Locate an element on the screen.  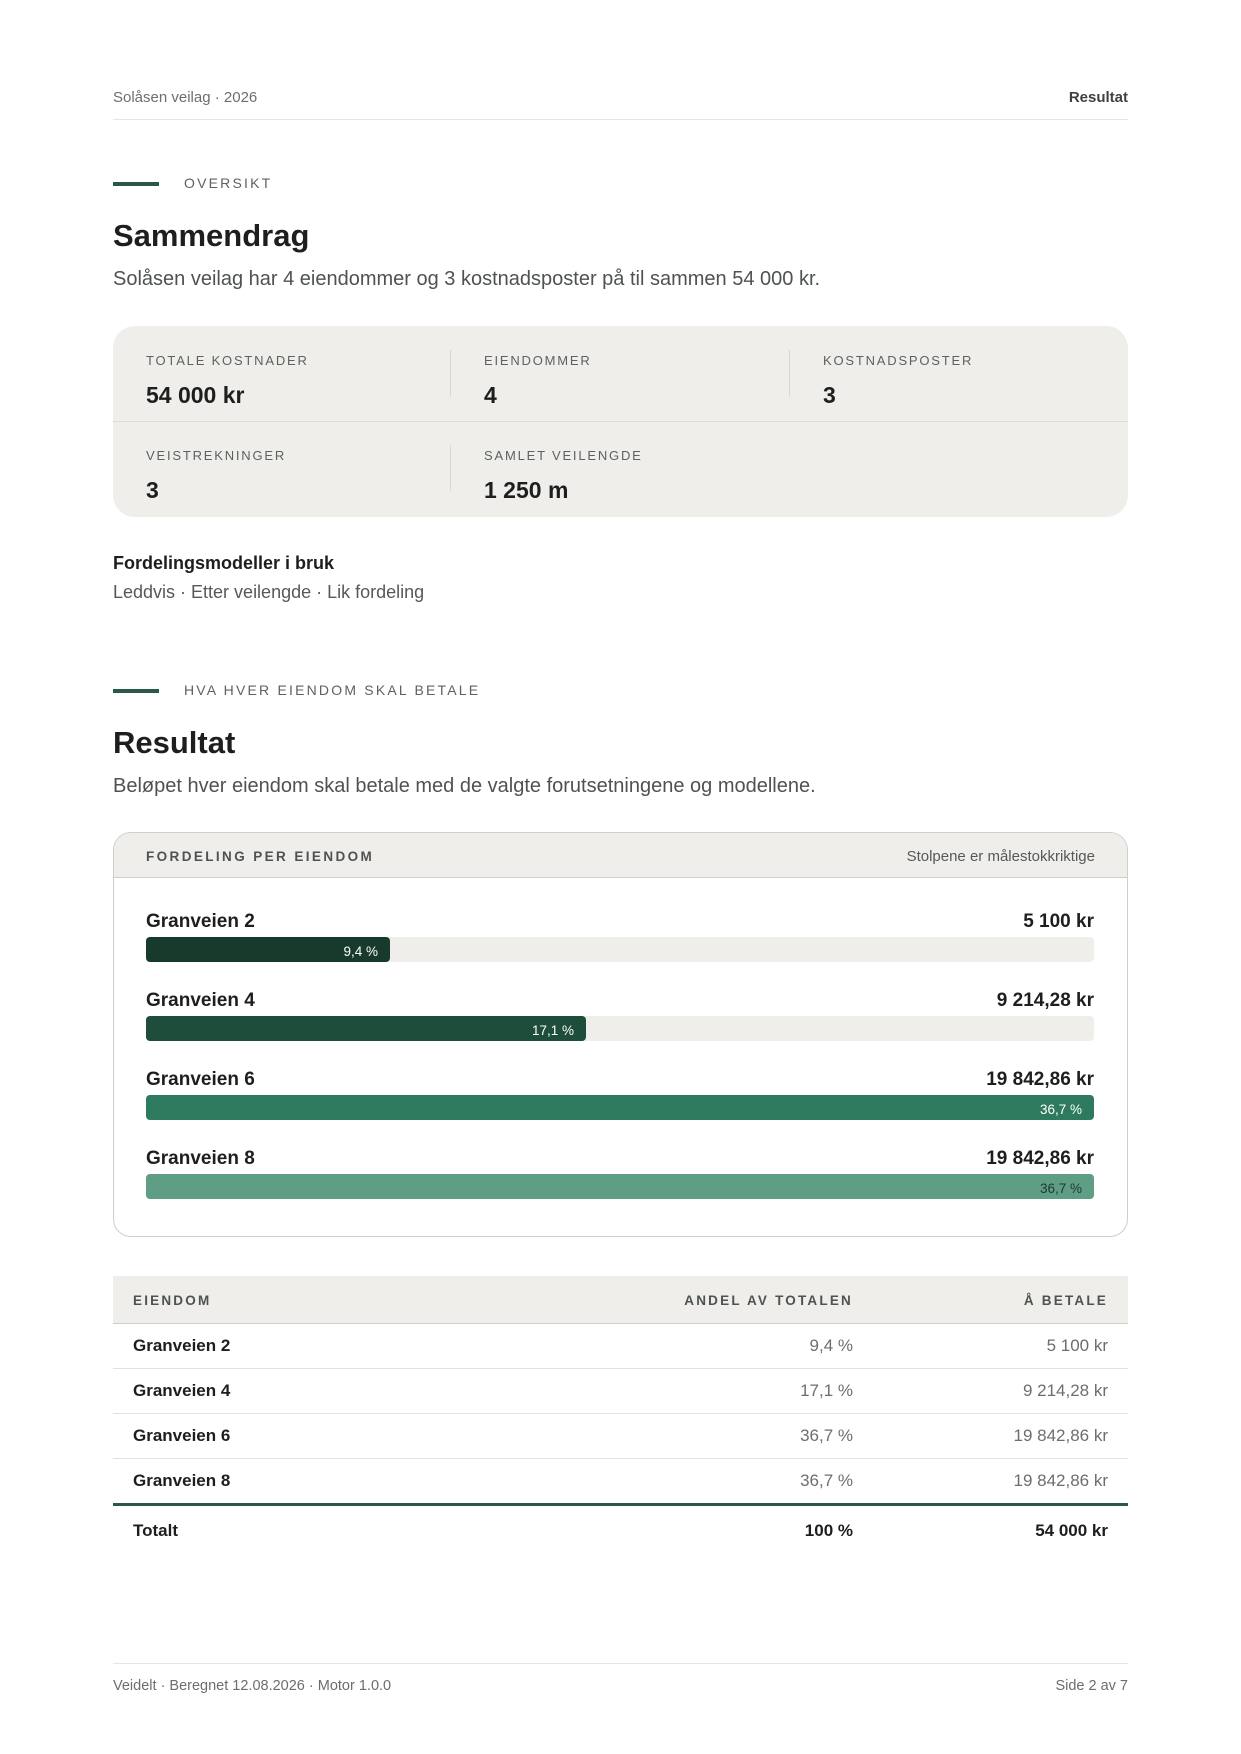
stat-cost-items: KOSTNADSPOSTER 3 is located at coordinates (973, 381).